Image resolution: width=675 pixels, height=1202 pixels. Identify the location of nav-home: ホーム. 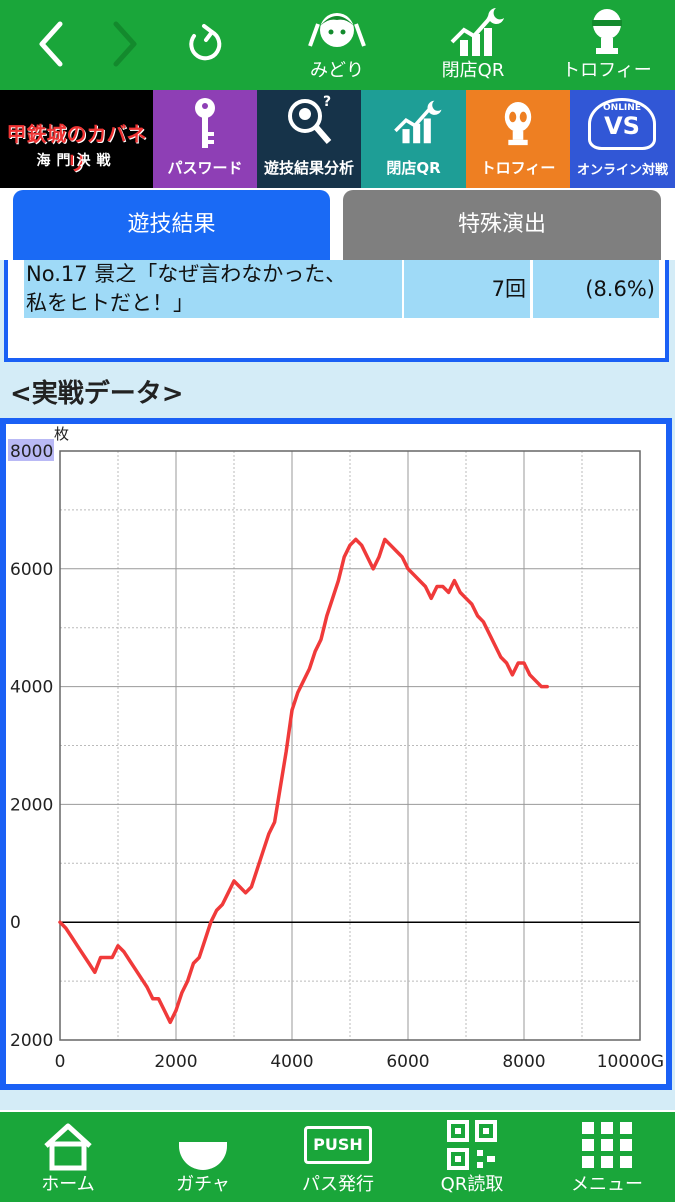
(68, 1160).